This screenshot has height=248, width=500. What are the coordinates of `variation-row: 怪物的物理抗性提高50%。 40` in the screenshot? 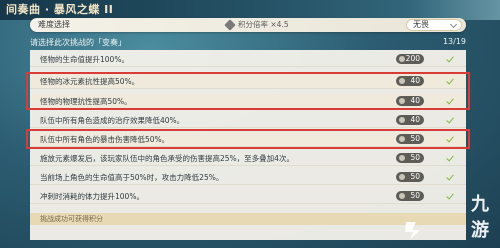 It's located at (248, 101).